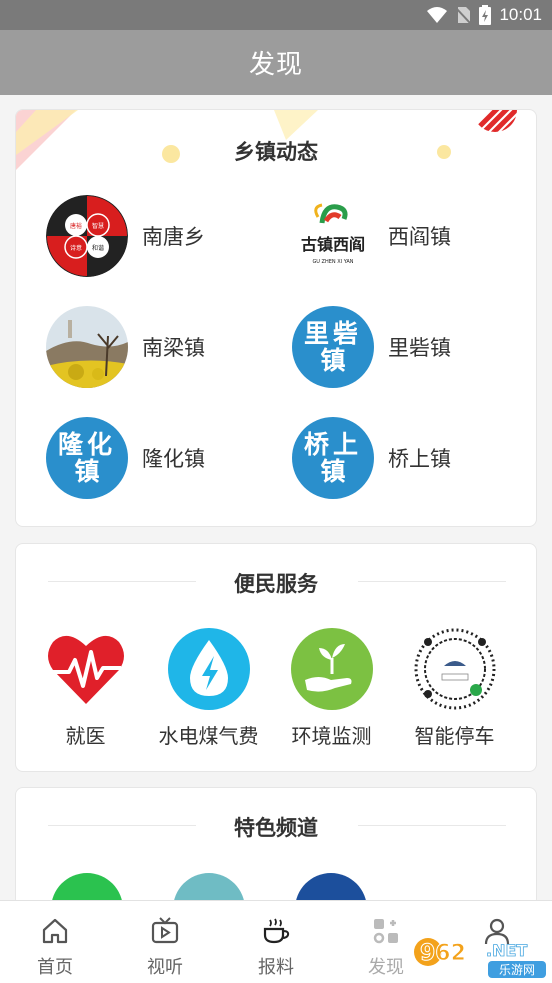 This screenshot has width=552, height=983. Describe the element at coordinates (276, 967) in the screenshot. I see `tab-label: 报料` at that location.